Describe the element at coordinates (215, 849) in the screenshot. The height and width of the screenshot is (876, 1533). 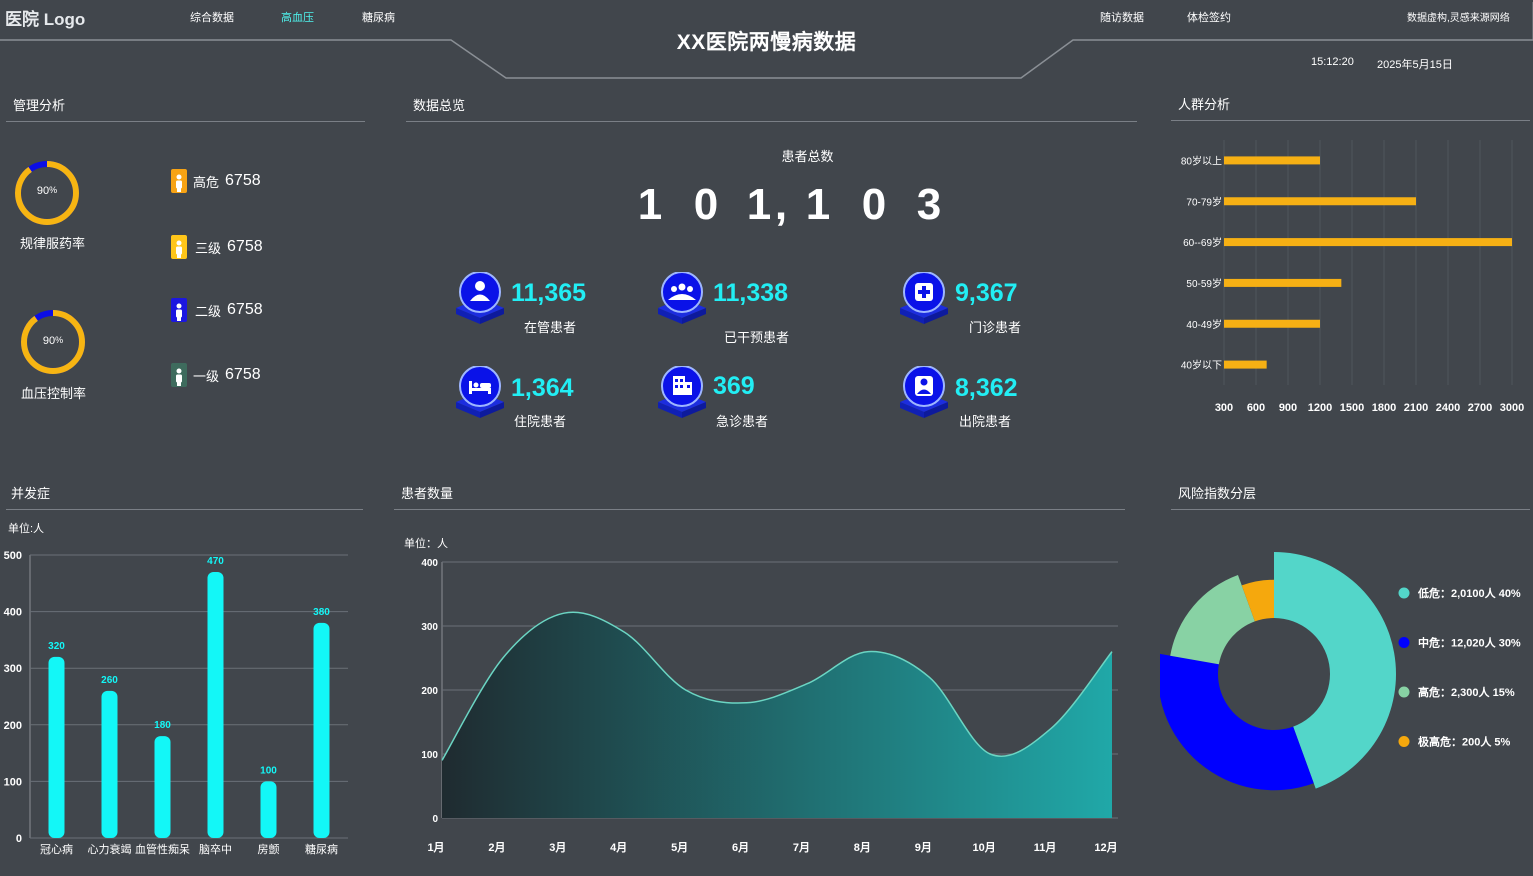
I see `x-tick-label: 脑卒中` at that location.